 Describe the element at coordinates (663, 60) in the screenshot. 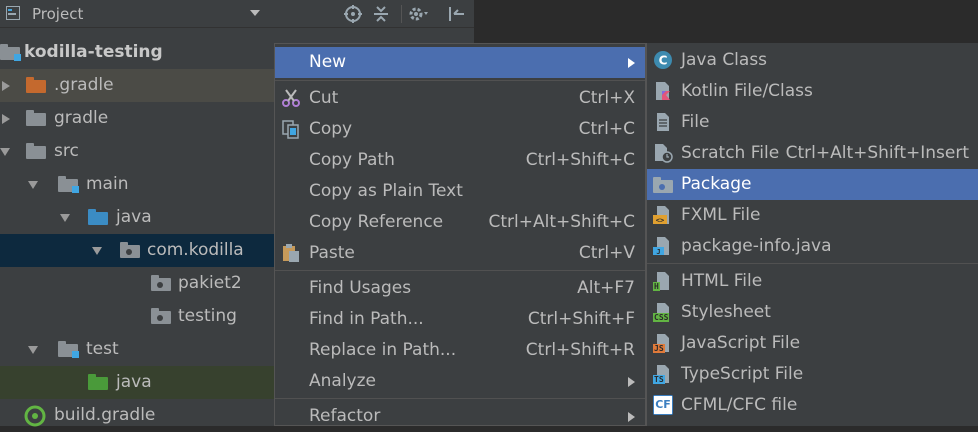

I see `java-class-icon: C` at that location.